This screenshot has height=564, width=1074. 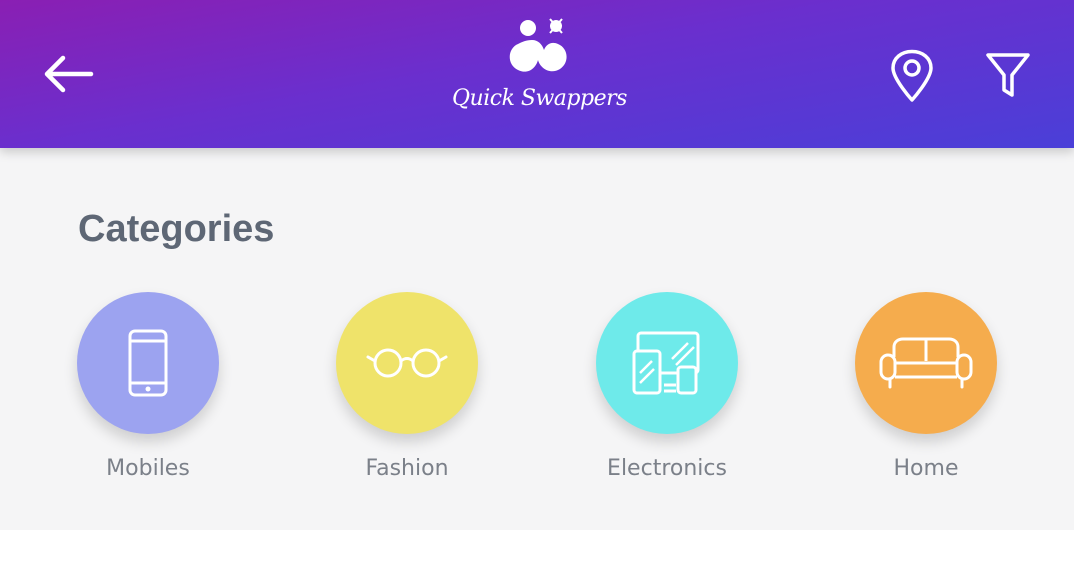 I want to click on categories-title: Categories, so click(x=176, y=229).